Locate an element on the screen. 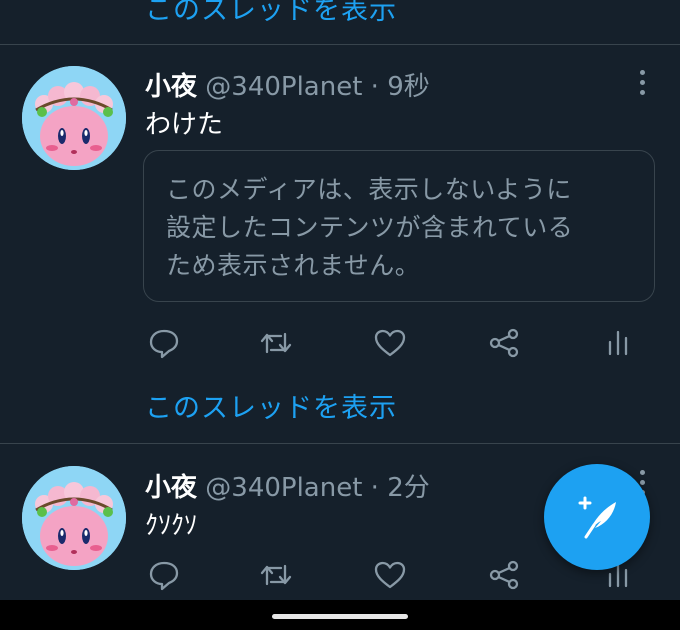 This screenshot has height=630, width=680. tweet-text: ｸｿｸｿ is located at coordinates (171, 526).